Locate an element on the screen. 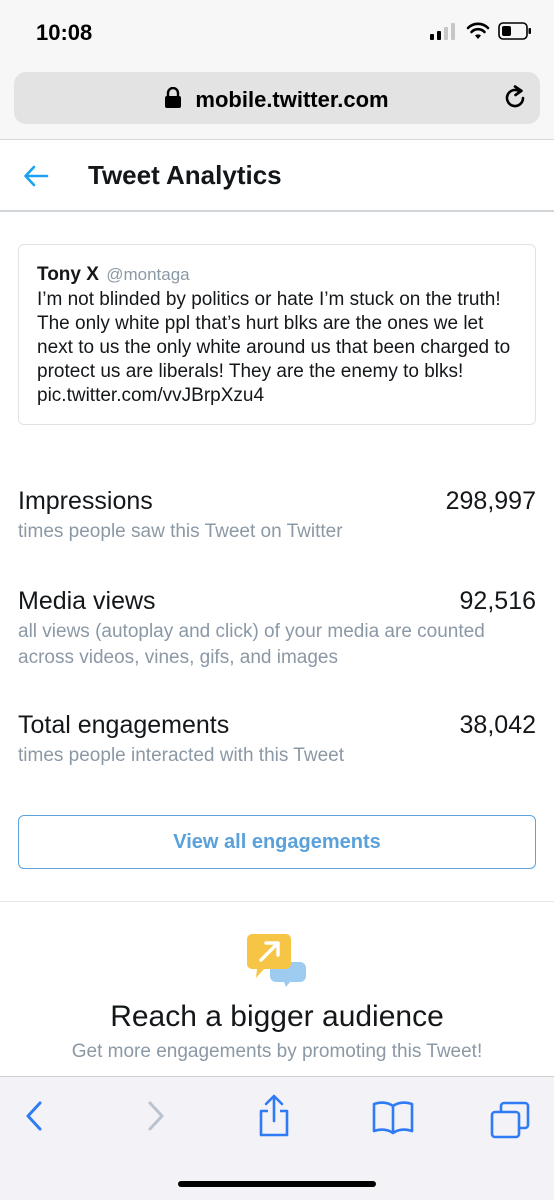  page-header: Tweet Analytics is located at coordinates (277, 176).